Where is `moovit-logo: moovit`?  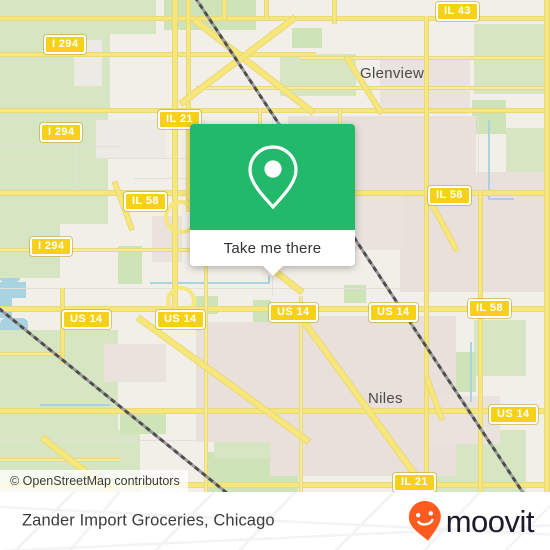 moovit-logo: moovit is located at coordinates (471, 521).